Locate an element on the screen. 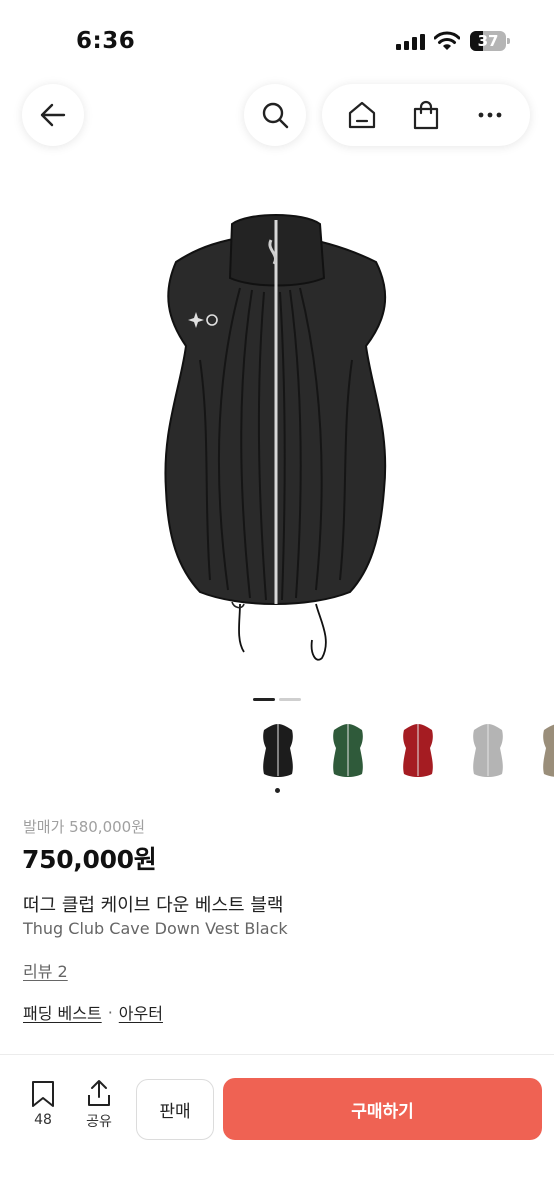 The width and height of the screenshot is (554, 1200). search-button is located at coordinates (275, 115).